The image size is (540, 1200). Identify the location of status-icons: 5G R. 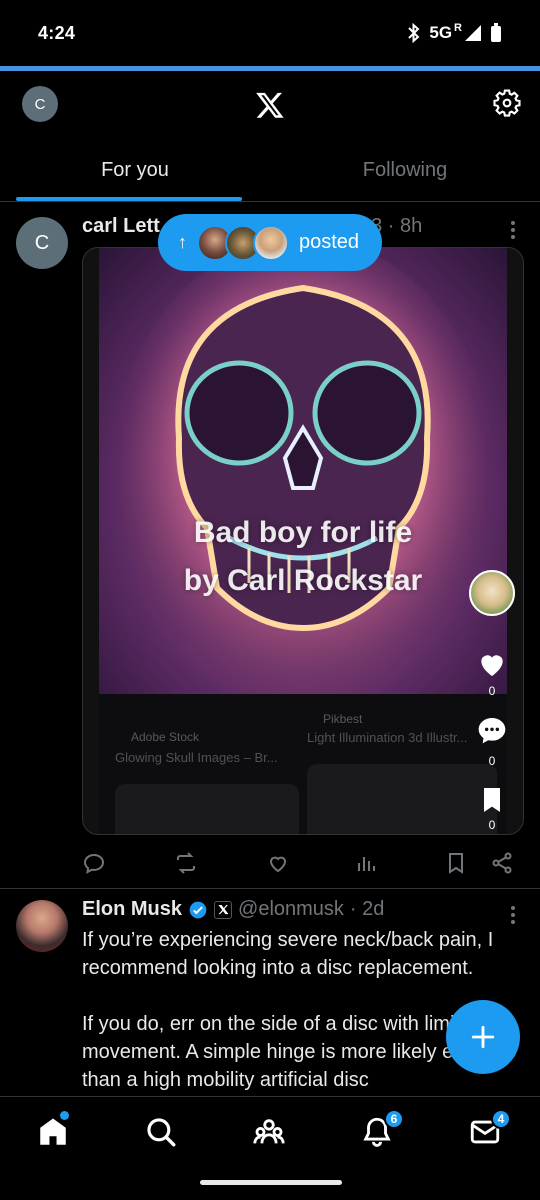
(454, 32).